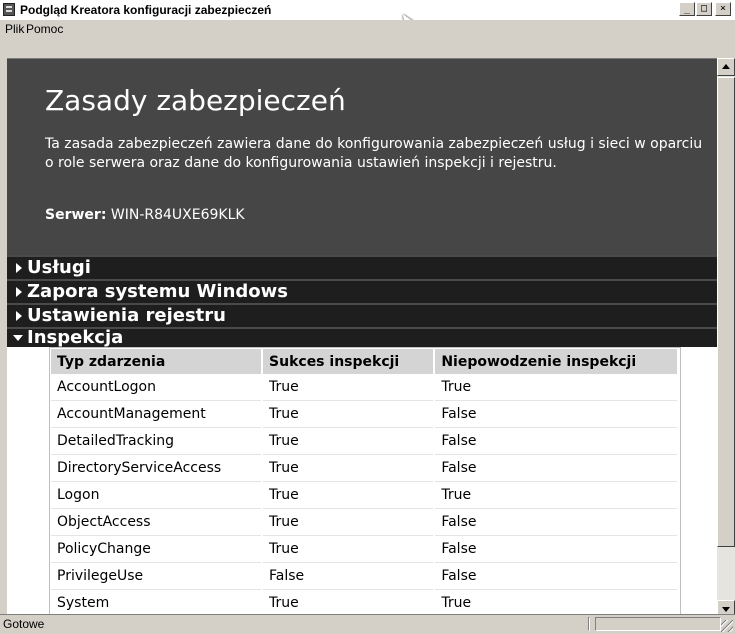 The image size is (735, 634). What do you see at coordinates (349, 576) in the screenshot?
I see `success-cell: False` at bounding box center [349, 576].